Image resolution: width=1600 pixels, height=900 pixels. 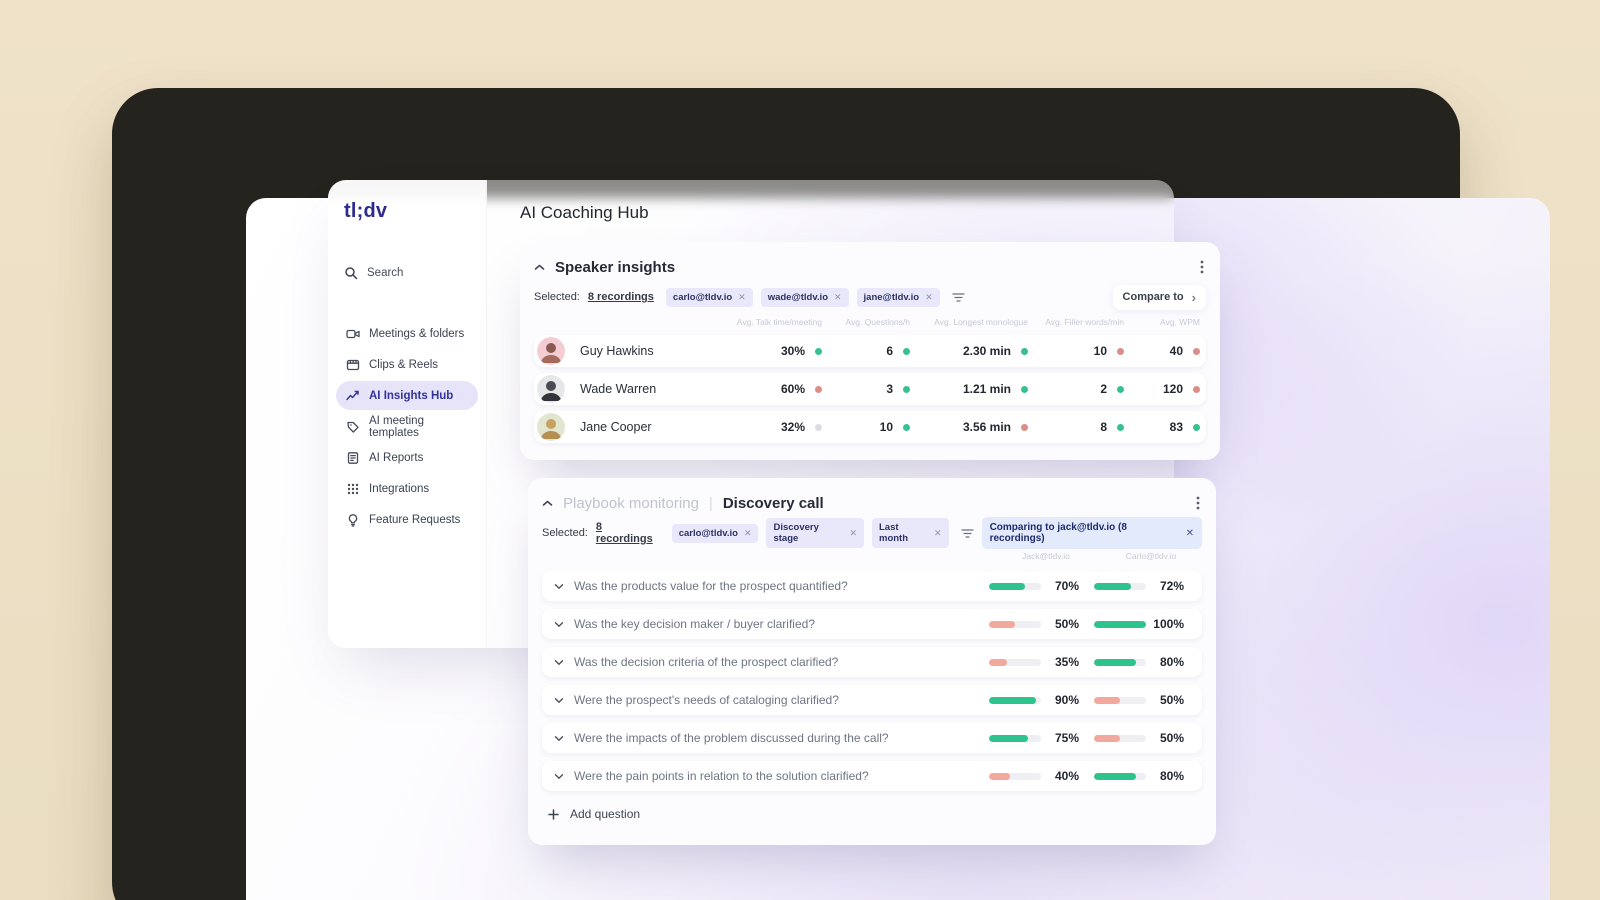 I want to click on table-row: Jane Cooper 32% 10 3.56 min 8 83, so click(x=870, y=427).